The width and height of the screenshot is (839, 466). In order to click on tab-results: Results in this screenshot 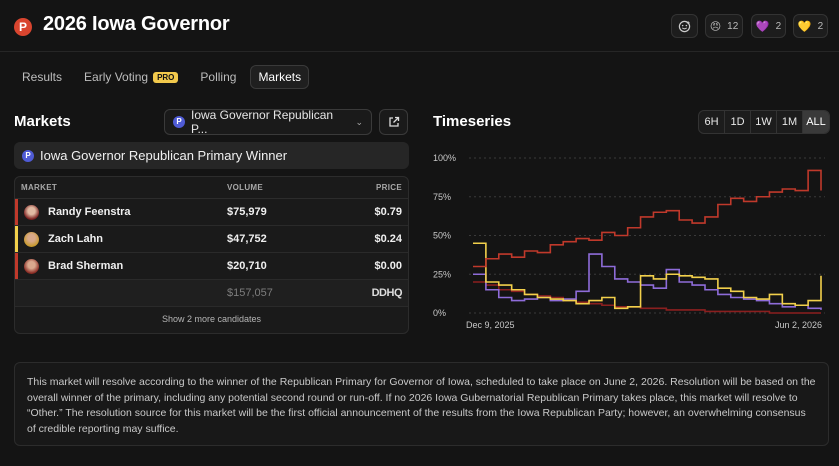, I will do `click(42, 77)`.